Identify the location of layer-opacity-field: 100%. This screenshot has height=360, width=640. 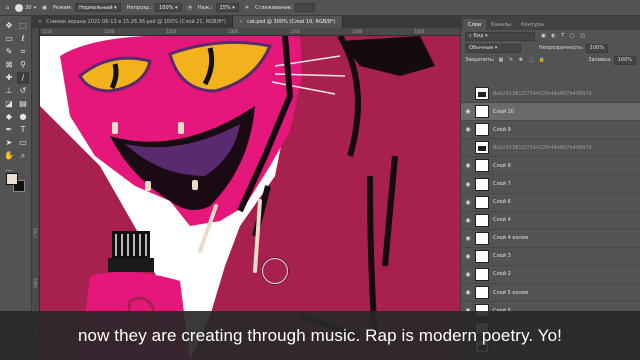
(597, 48).